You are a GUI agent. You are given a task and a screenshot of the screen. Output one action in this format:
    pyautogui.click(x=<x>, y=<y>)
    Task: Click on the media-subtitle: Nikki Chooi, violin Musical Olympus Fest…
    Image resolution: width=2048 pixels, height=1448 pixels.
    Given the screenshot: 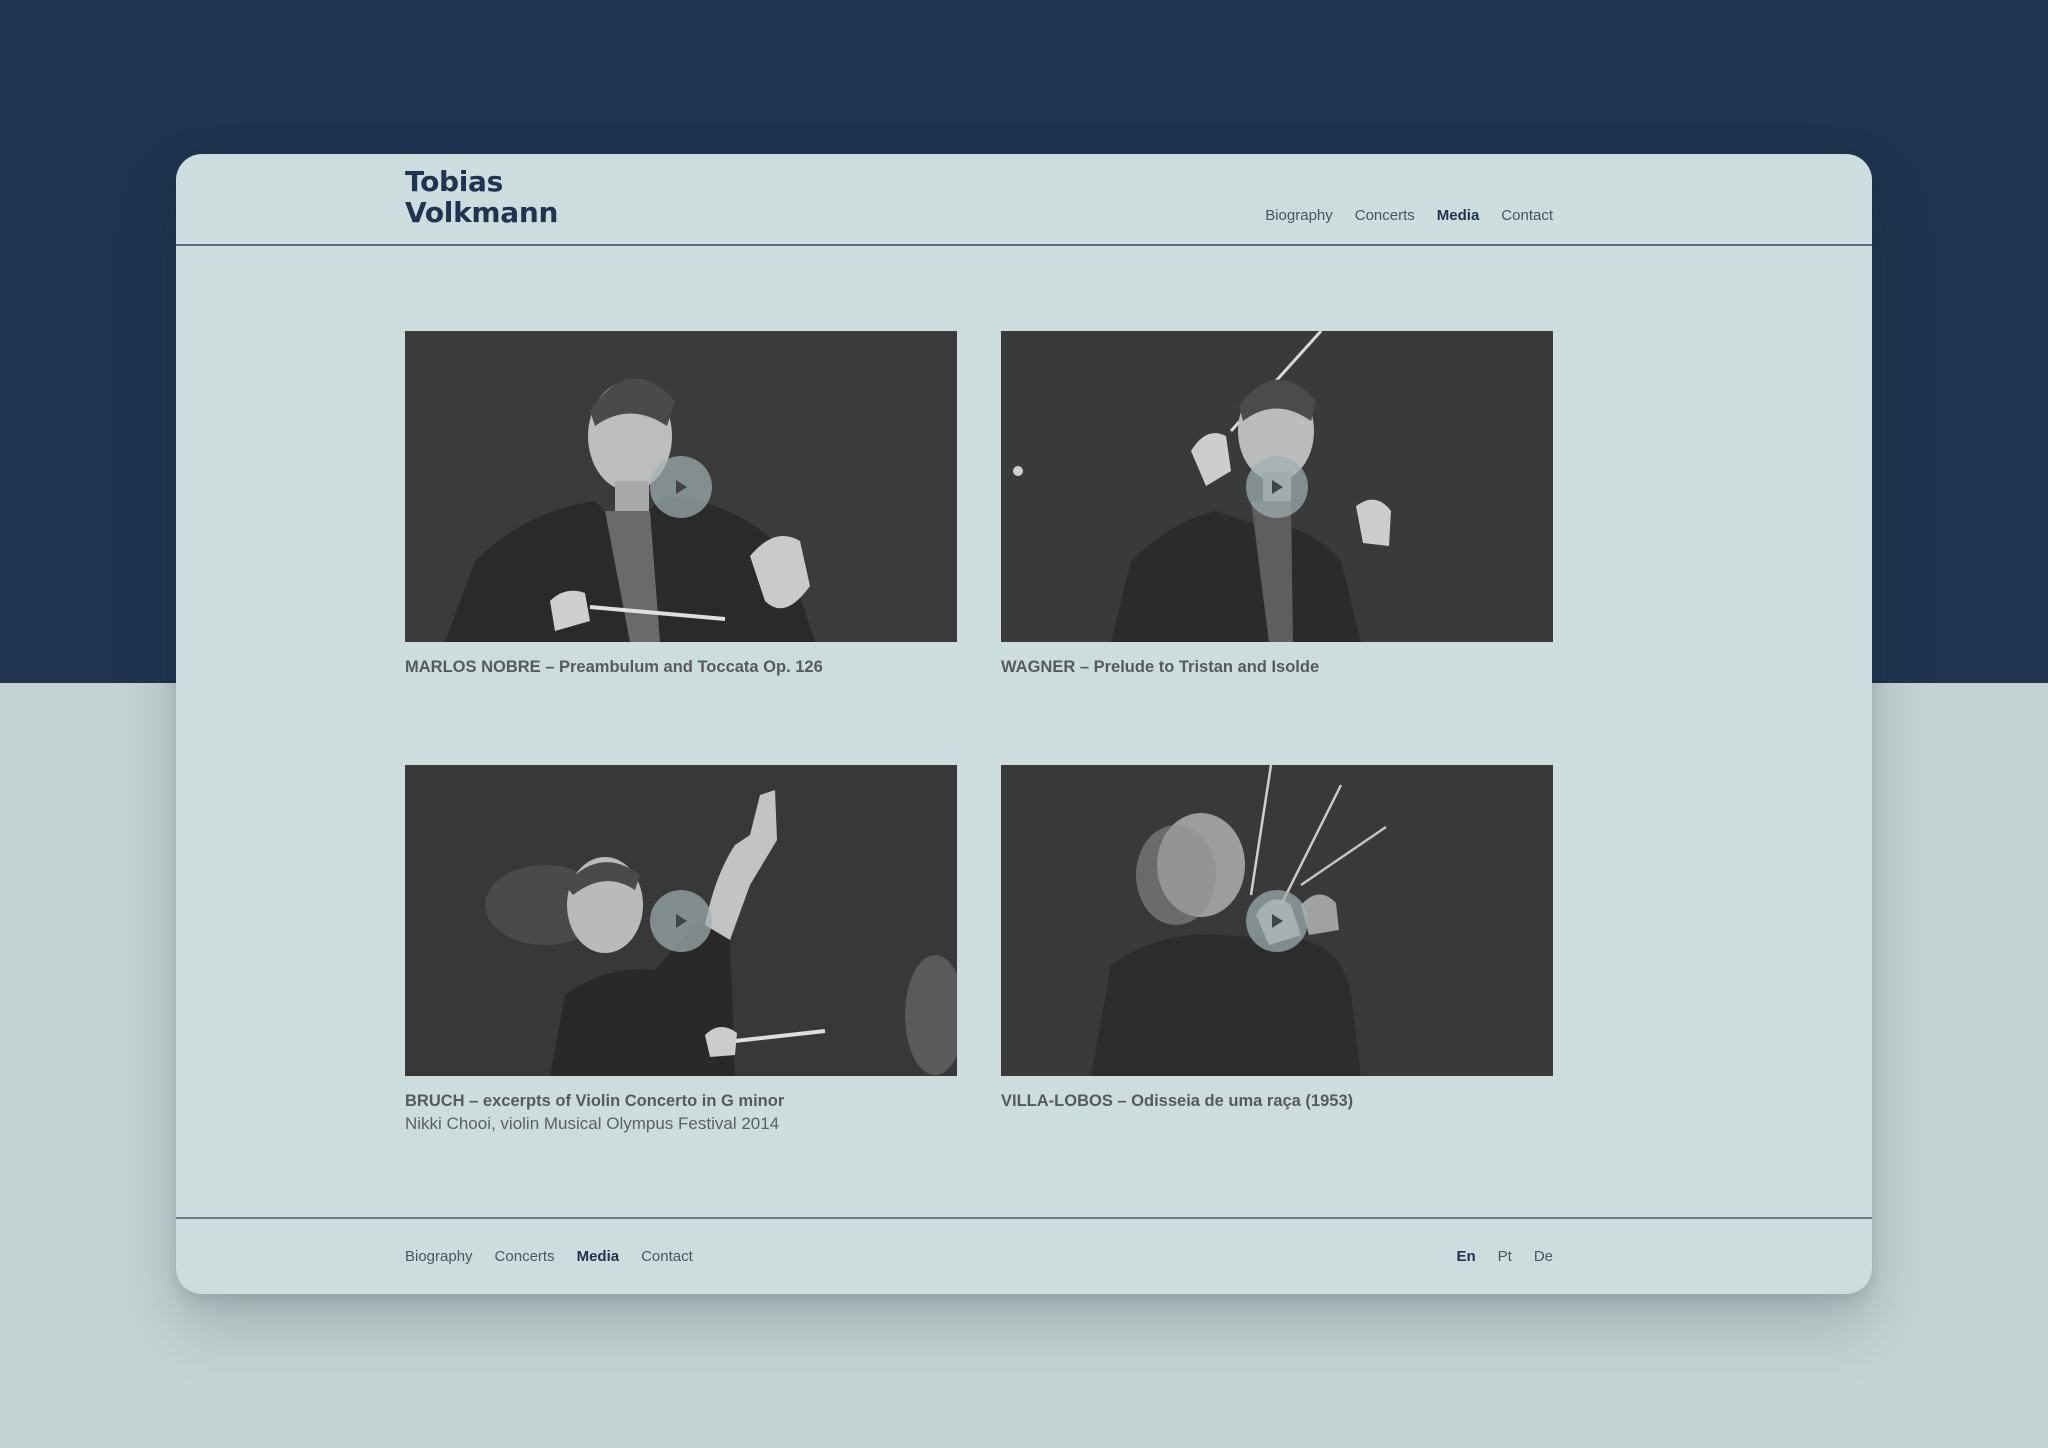 What is the action you would take?
    pyautogui.click(x=592, y=1123)
    